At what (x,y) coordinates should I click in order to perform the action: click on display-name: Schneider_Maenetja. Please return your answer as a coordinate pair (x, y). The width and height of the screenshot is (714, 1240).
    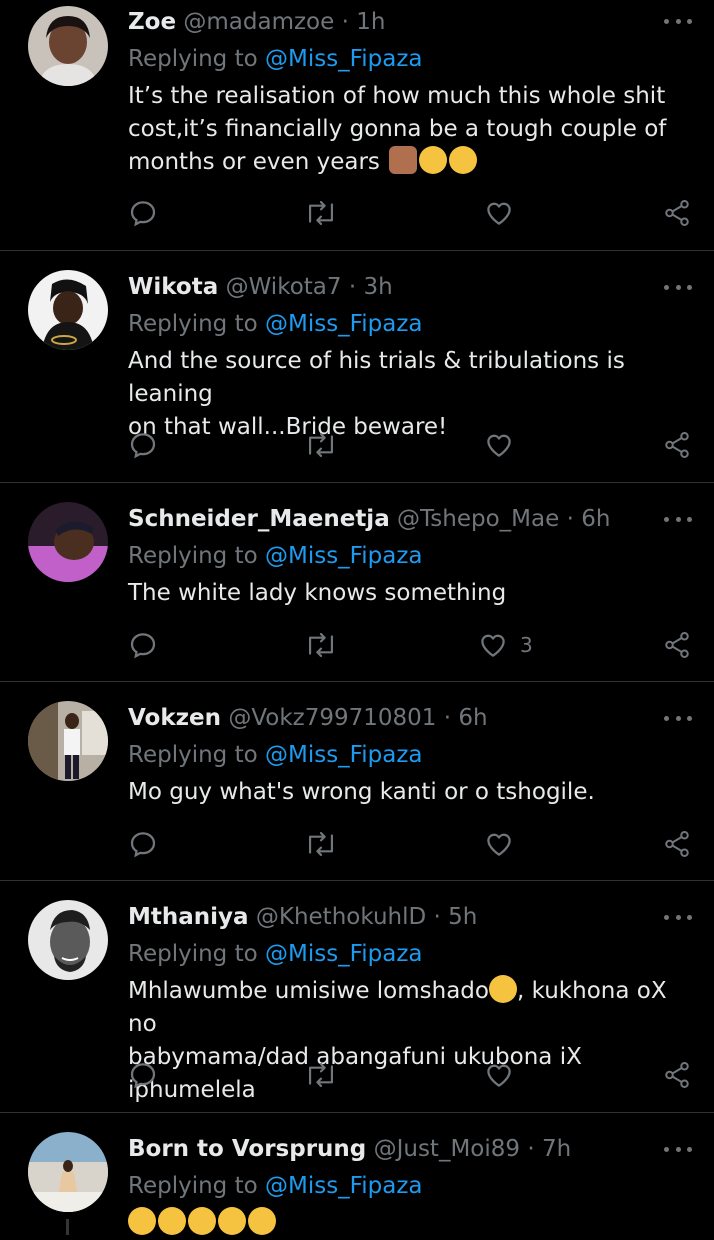
    Looking at the image, I should click on (259, 519).